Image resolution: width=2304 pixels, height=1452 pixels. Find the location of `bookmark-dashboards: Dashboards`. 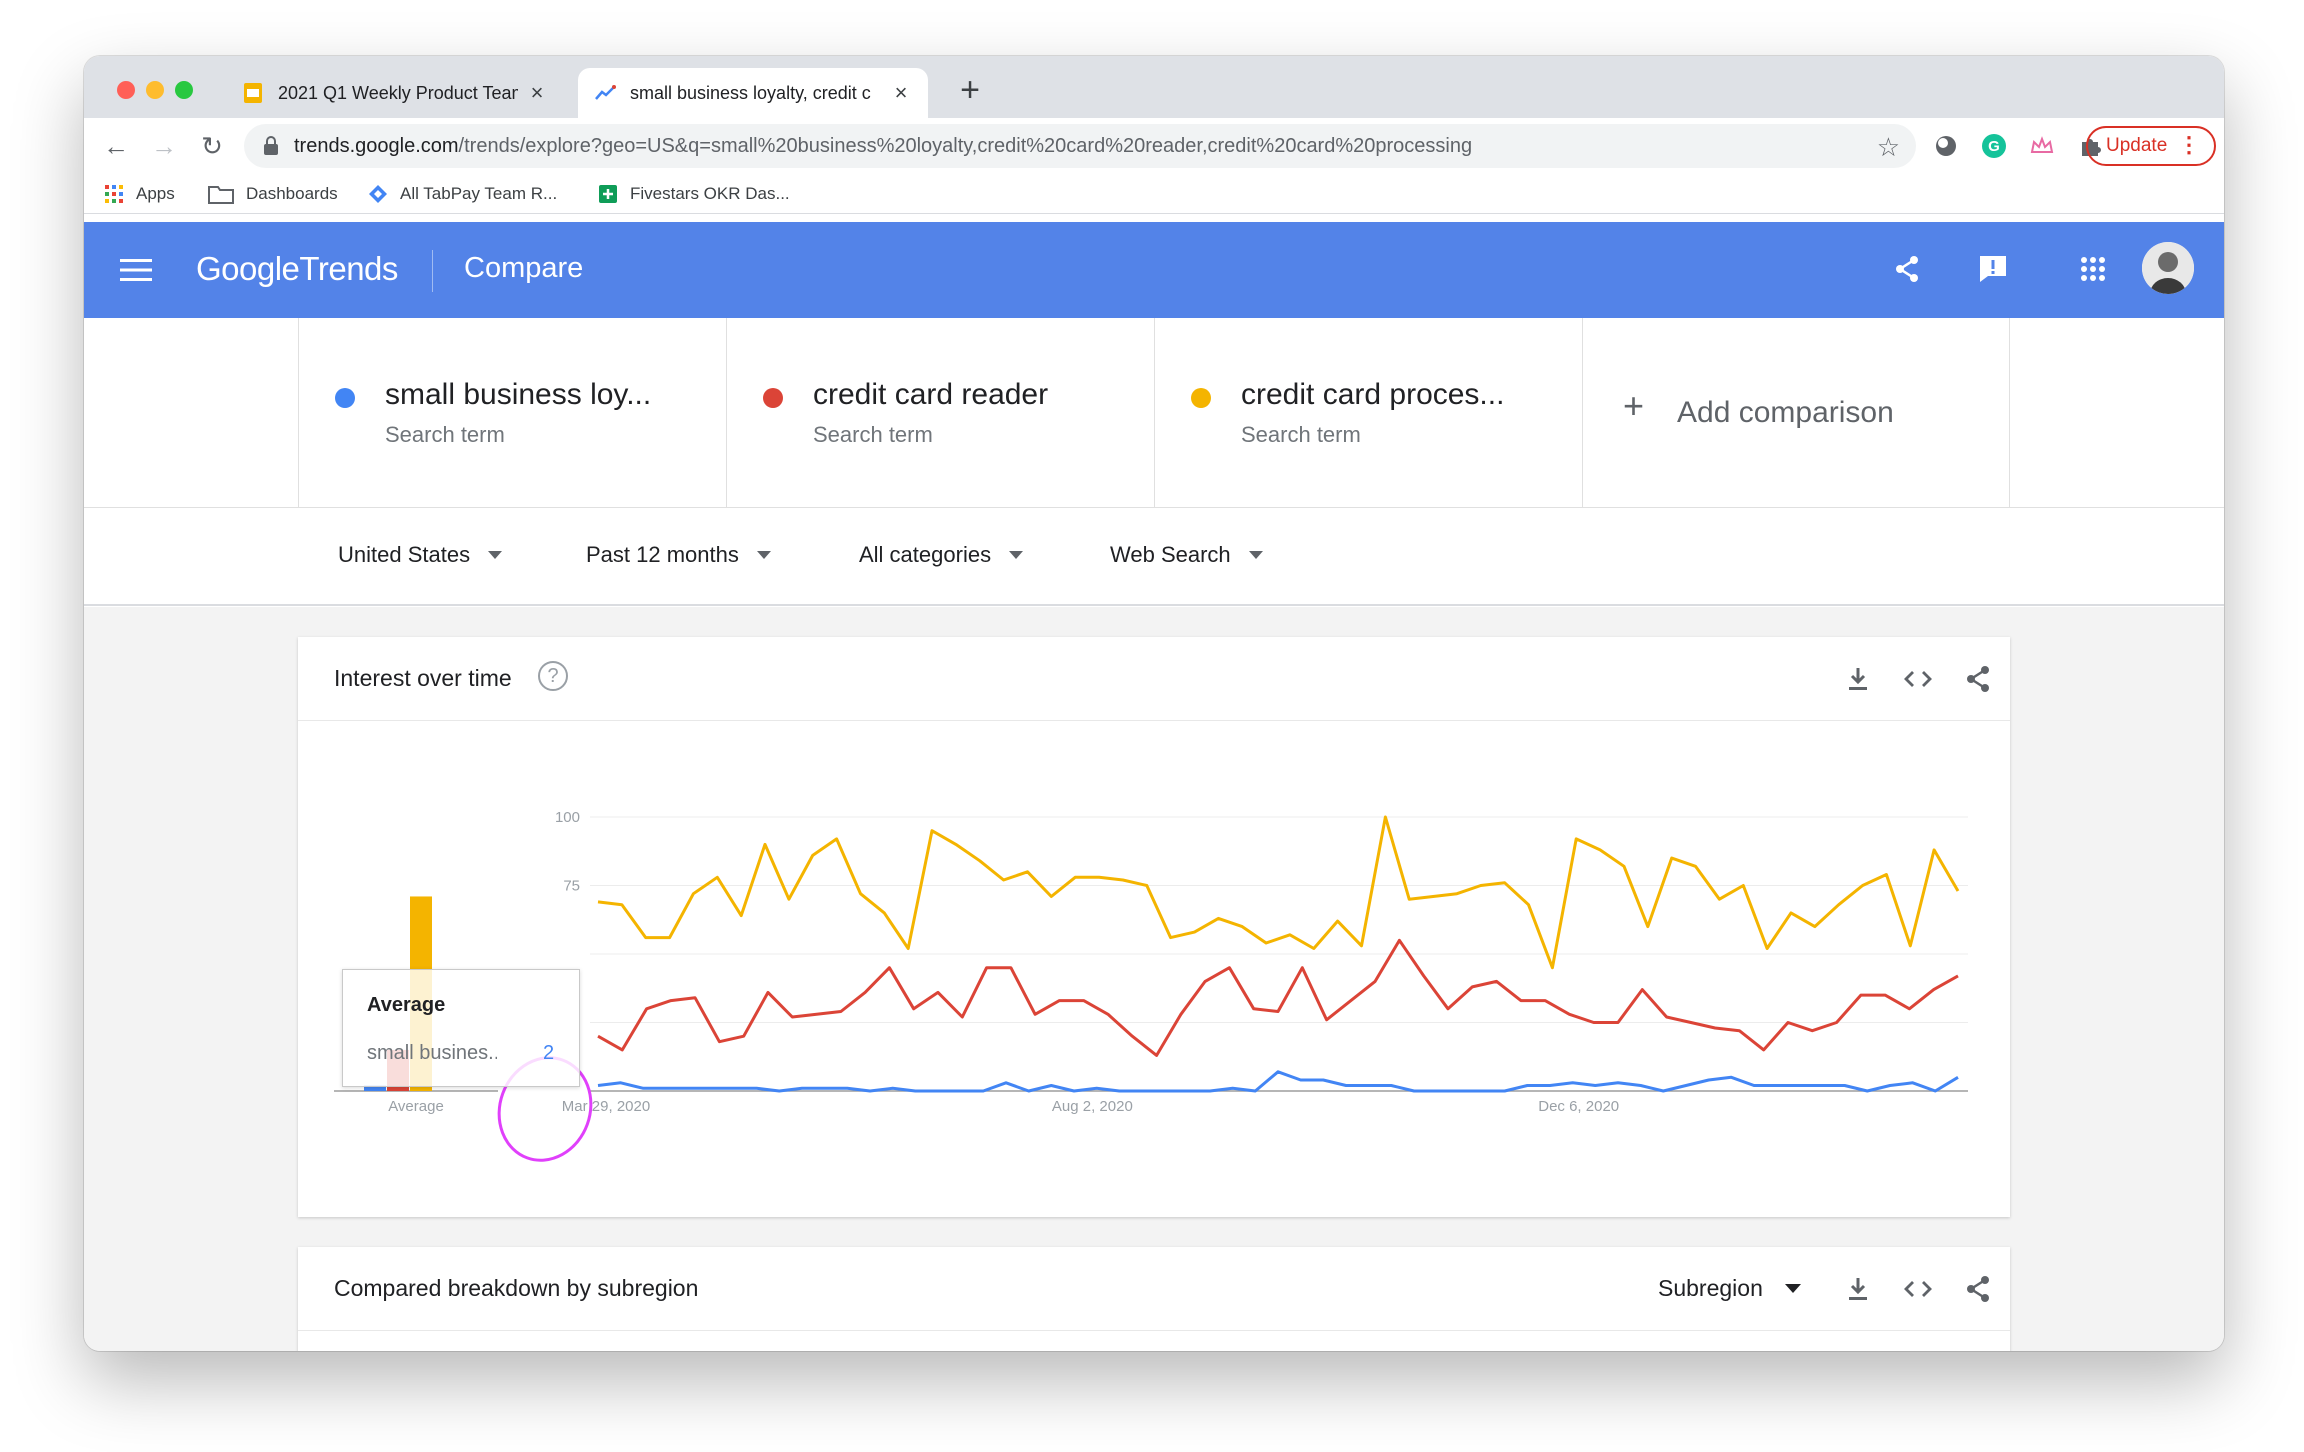

bookmark-dashboards: Dashboards is located at coordinates (273, 194).